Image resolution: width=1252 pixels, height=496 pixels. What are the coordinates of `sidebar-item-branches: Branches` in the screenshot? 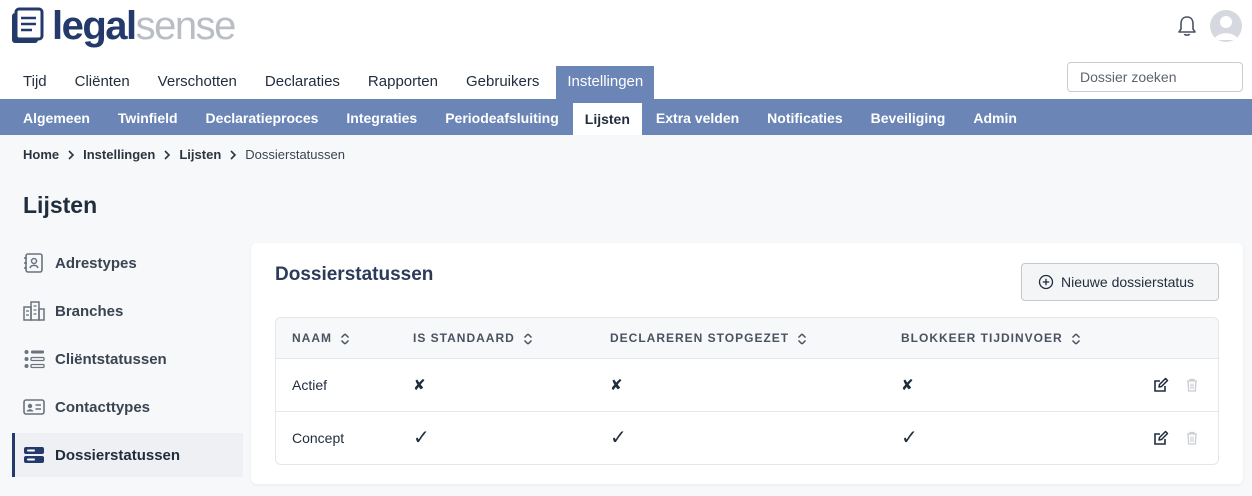 It's located at (127, 311).